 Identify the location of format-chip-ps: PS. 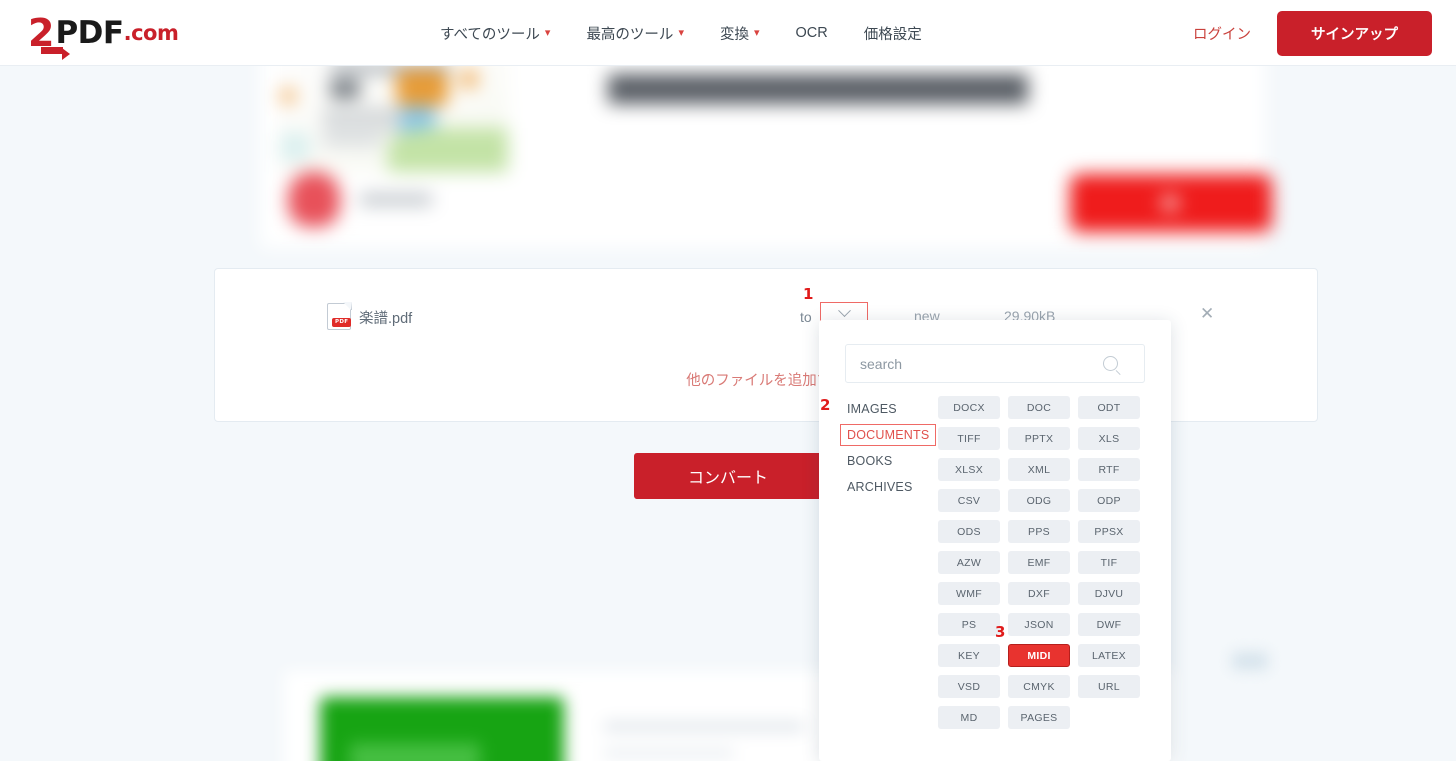
(969, 624).